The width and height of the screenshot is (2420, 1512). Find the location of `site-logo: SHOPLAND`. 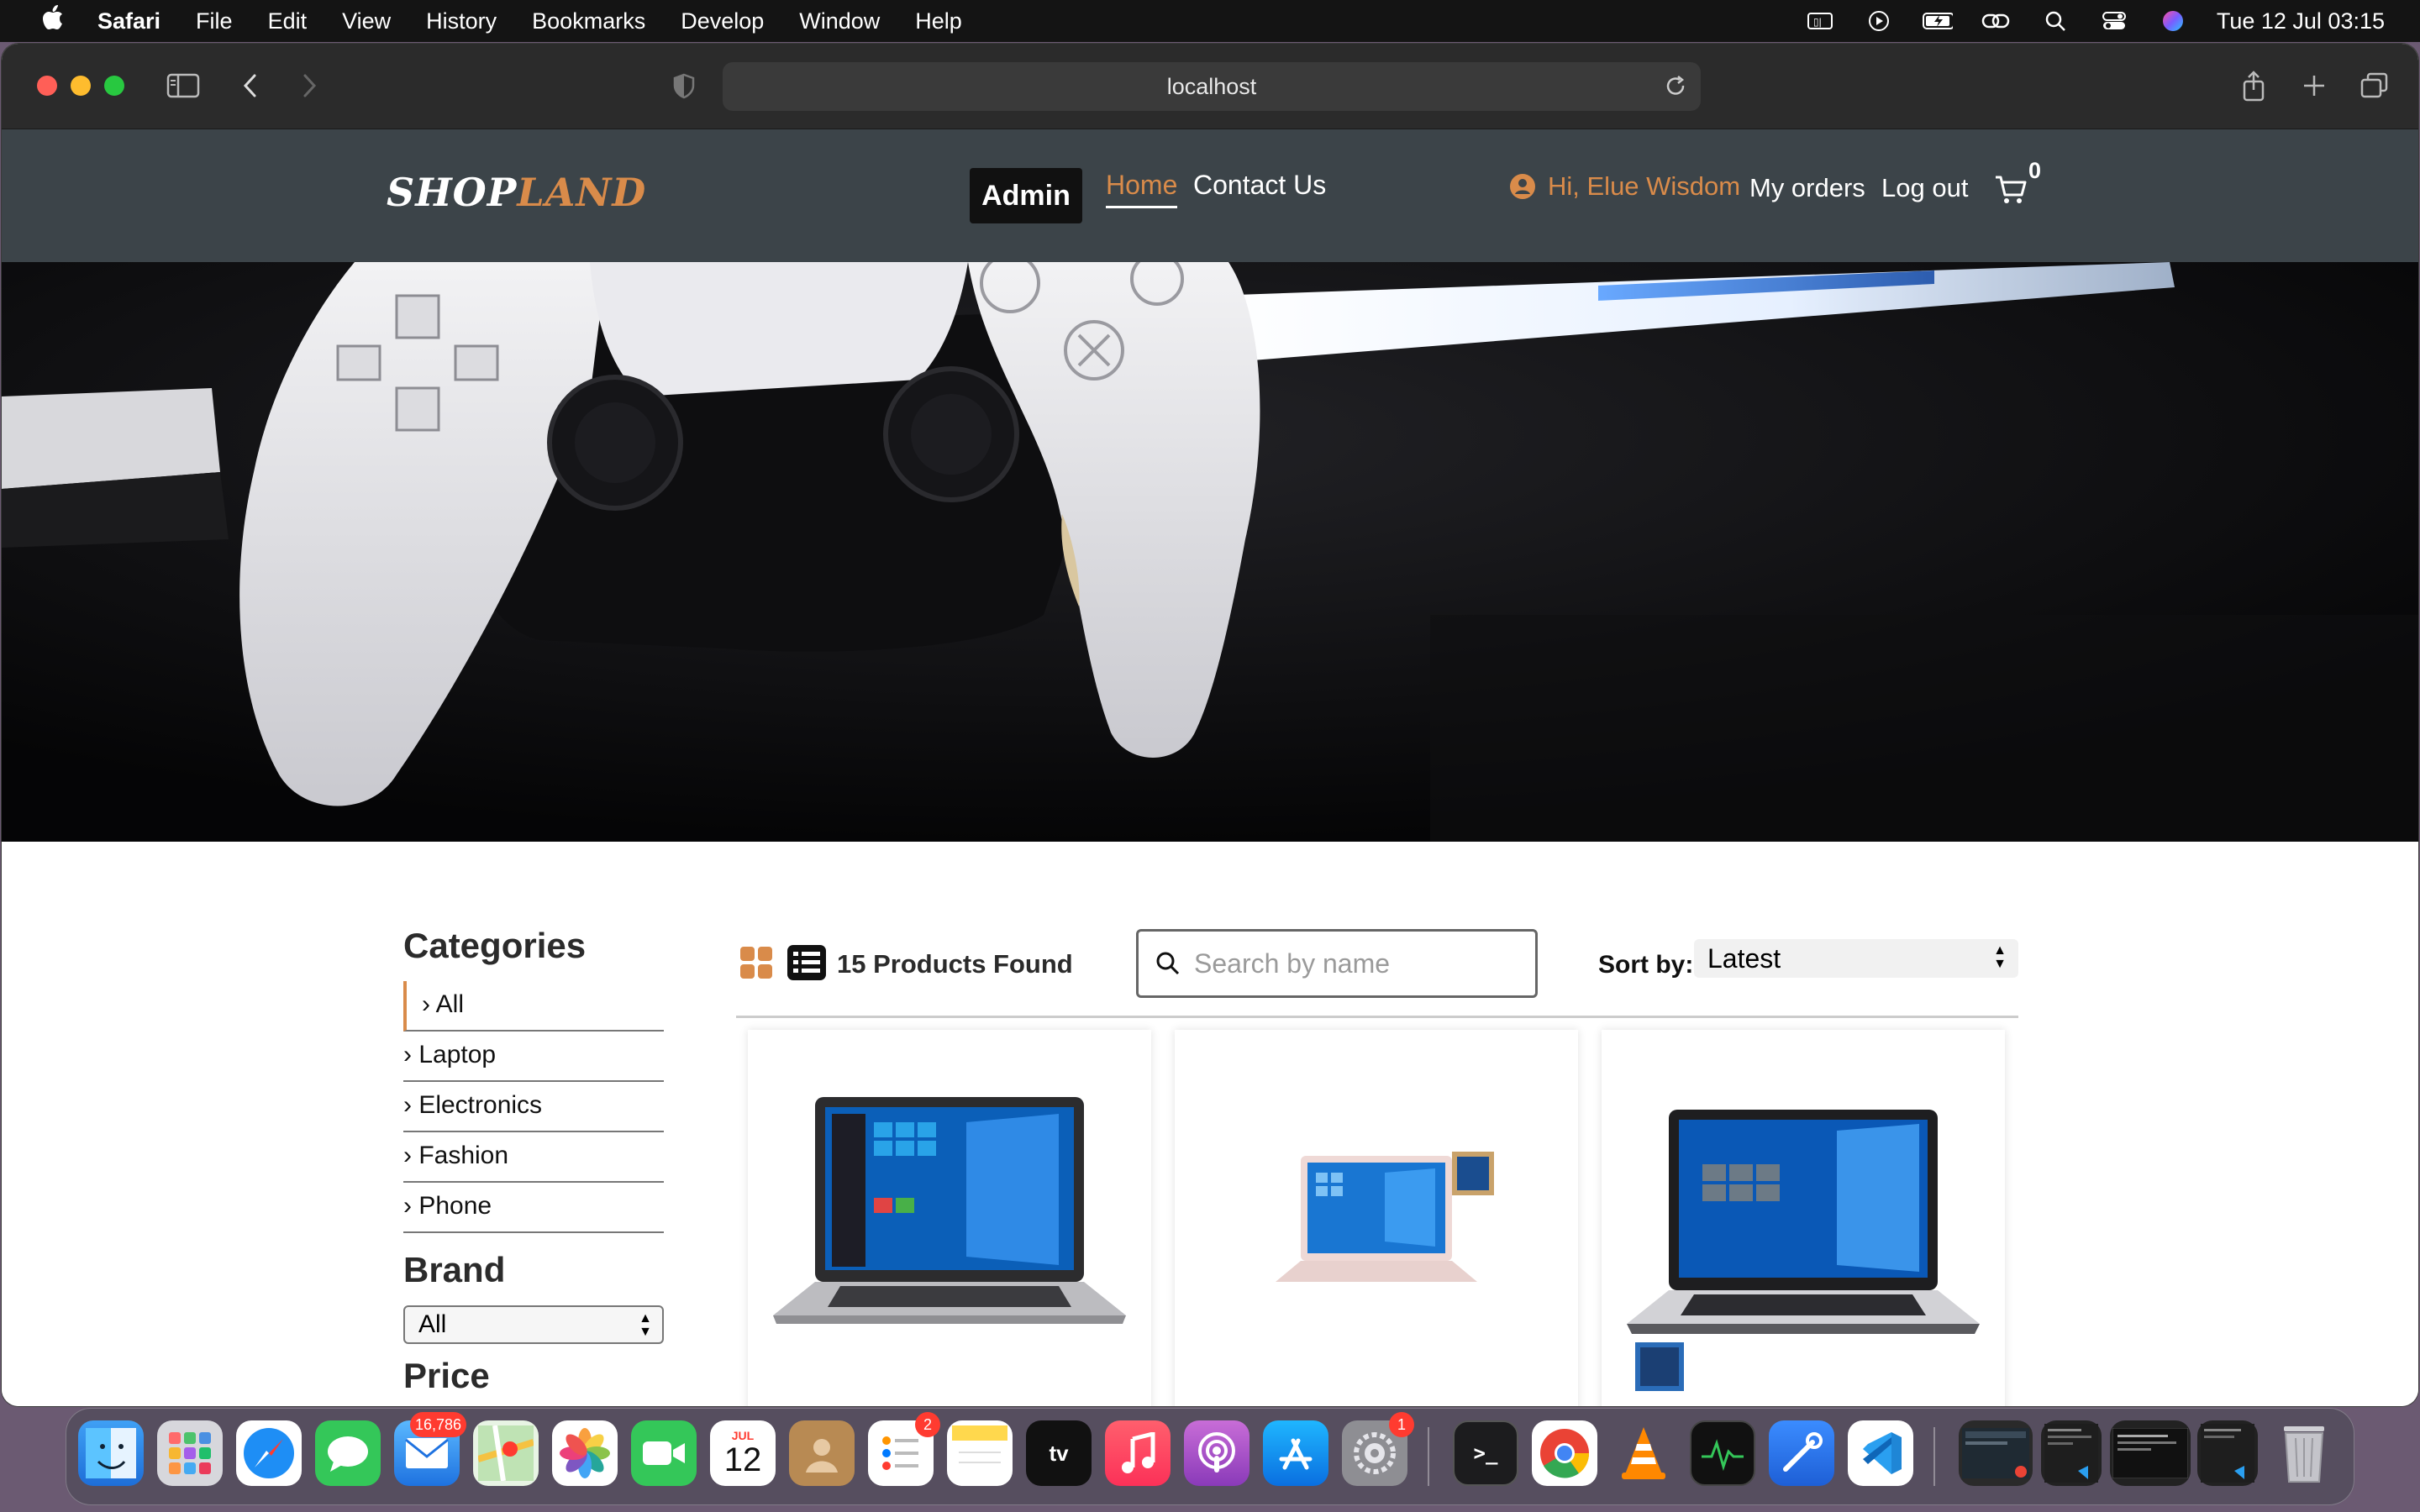

site-logo: SHOPLAND is located at coordinates (516, 192).